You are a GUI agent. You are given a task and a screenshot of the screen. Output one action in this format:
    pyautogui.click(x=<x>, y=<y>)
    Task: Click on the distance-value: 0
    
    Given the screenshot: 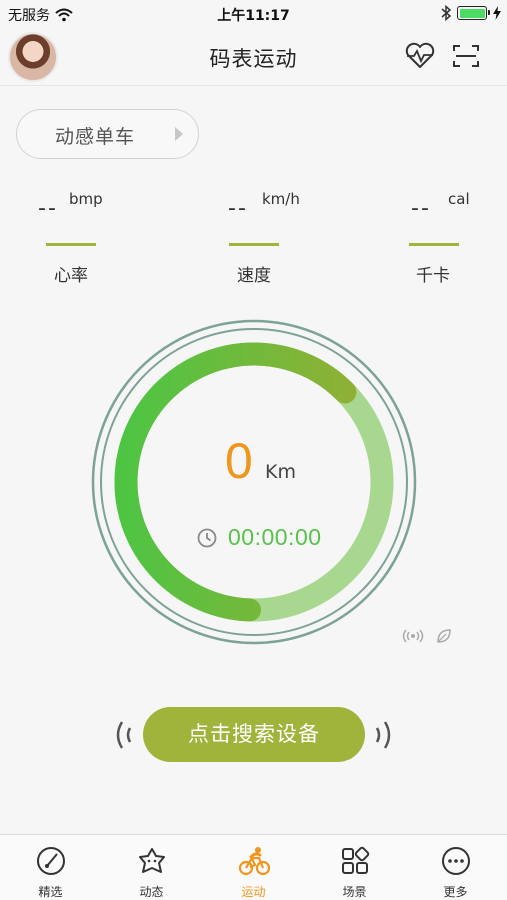 What is the action you would take?
    pyautogui.click(x=239, y=461)
    